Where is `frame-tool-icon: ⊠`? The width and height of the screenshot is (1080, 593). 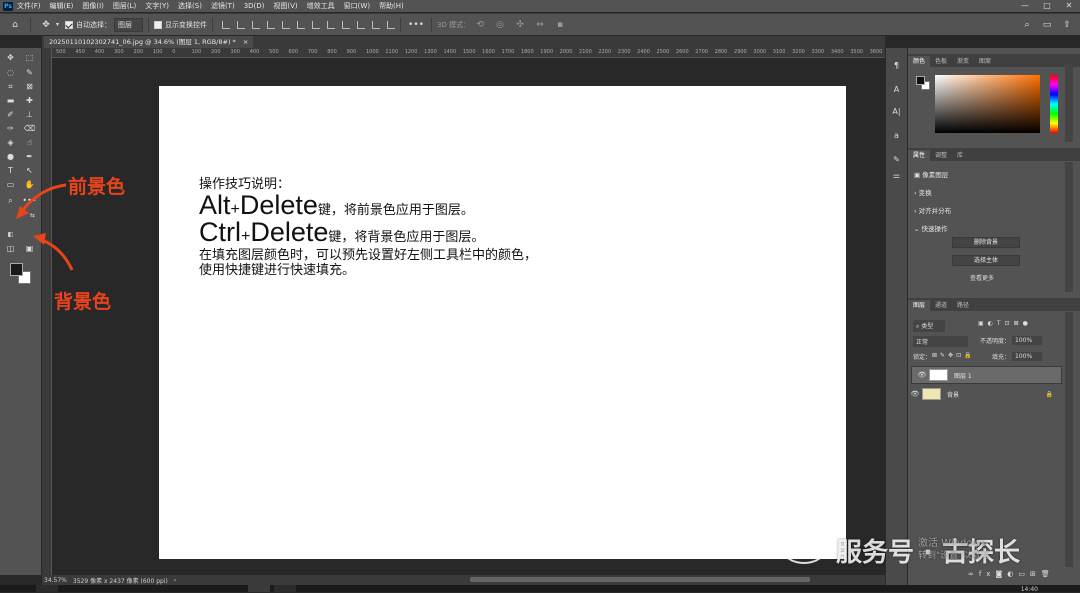 frame-tool-icon: ⊠ is located at coordinates (29, 86).